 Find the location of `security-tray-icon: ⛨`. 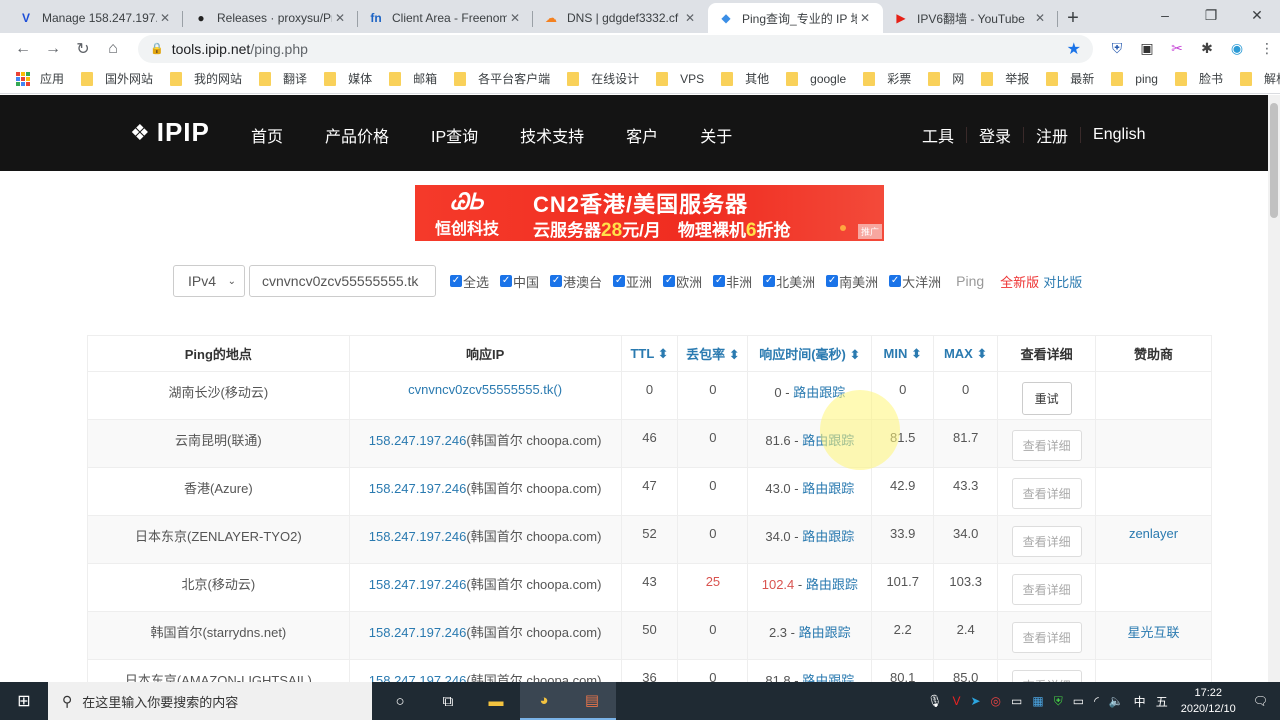

security-tray-icon: ⛨ is located at coordinates (1058, 701).